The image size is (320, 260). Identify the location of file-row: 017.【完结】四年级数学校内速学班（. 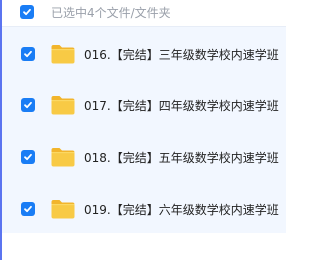
(144, 105).